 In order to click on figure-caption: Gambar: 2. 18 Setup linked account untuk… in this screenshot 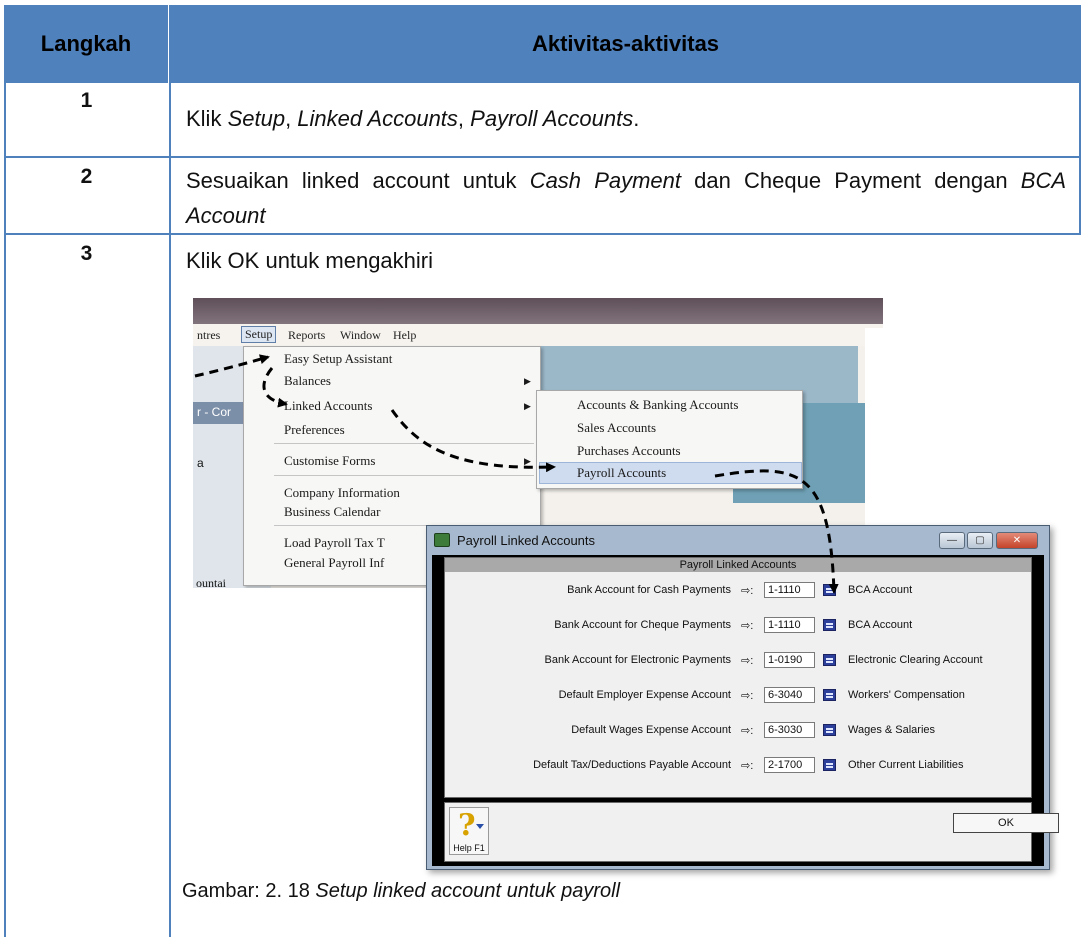, I will do `click(401, 891)`.